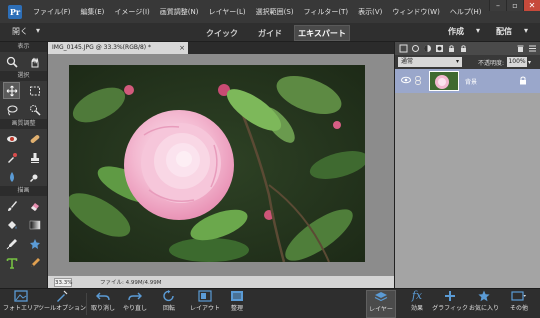 The width and height of the screenshot is (540, 318). Describe the element at coordinates (26, 31) in the screenshot. I see `open-button: 開く ▾` at that location.